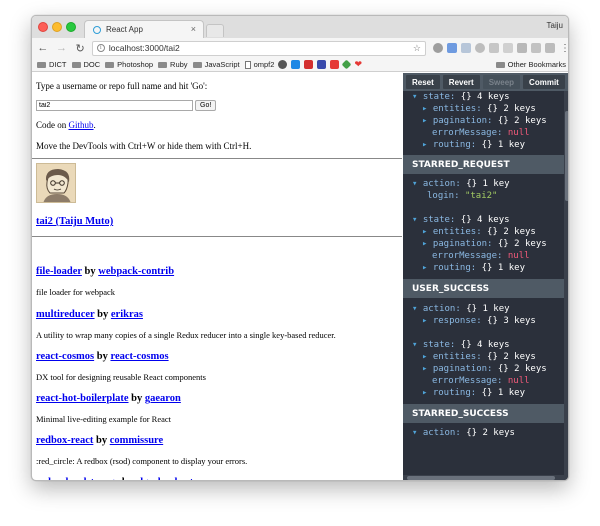 Image resolution: width=600 pixels, height=526 pixels. I want to click on error-message-field: errorMessage: null, so click(481, 256).